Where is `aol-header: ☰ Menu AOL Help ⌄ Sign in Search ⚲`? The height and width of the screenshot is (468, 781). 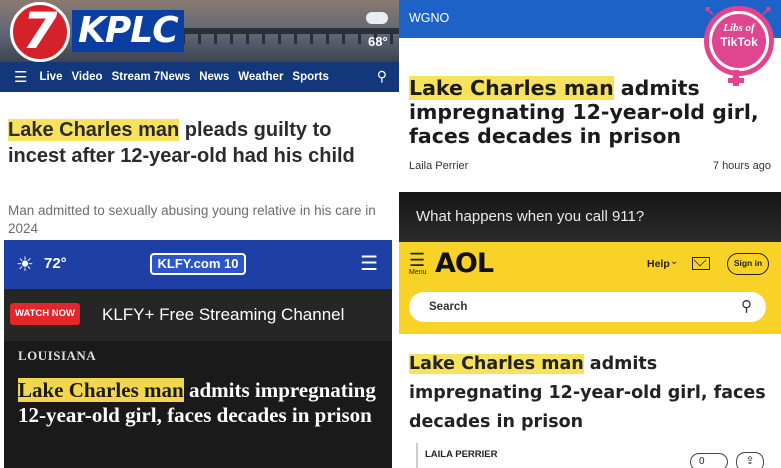
aol-header: ☰ Menu AOL Help ⌄ Sign in Search ⚲ is located at coordinates (590, 288).